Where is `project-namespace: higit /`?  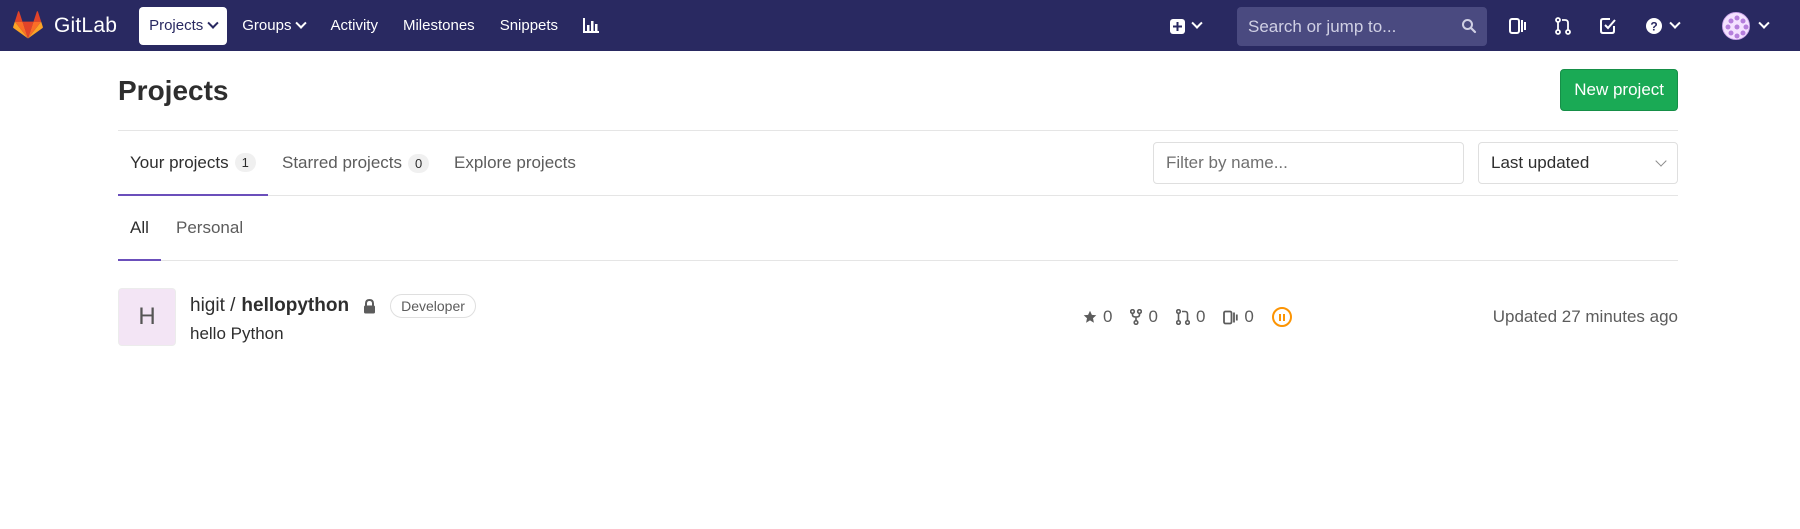
project-namespace: higit / is located at coordinates (213, 305).